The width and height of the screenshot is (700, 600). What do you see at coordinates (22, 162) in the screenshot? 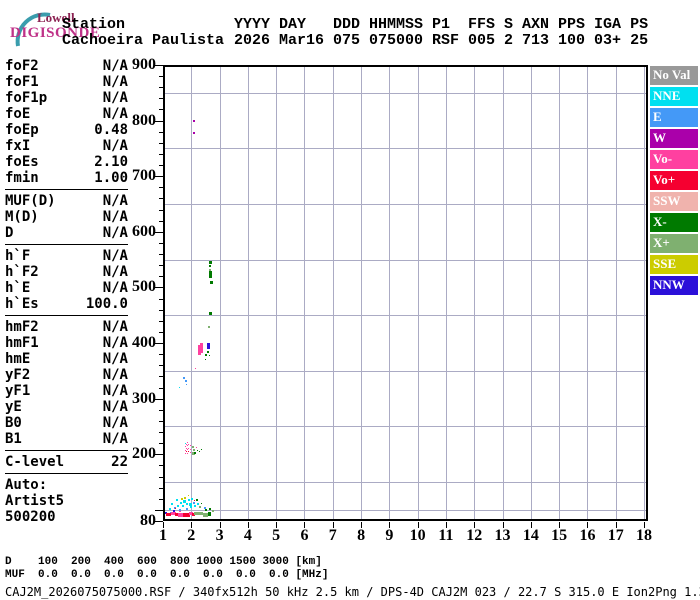
I see `param-label: foEs` at bounding box center [22, 162].